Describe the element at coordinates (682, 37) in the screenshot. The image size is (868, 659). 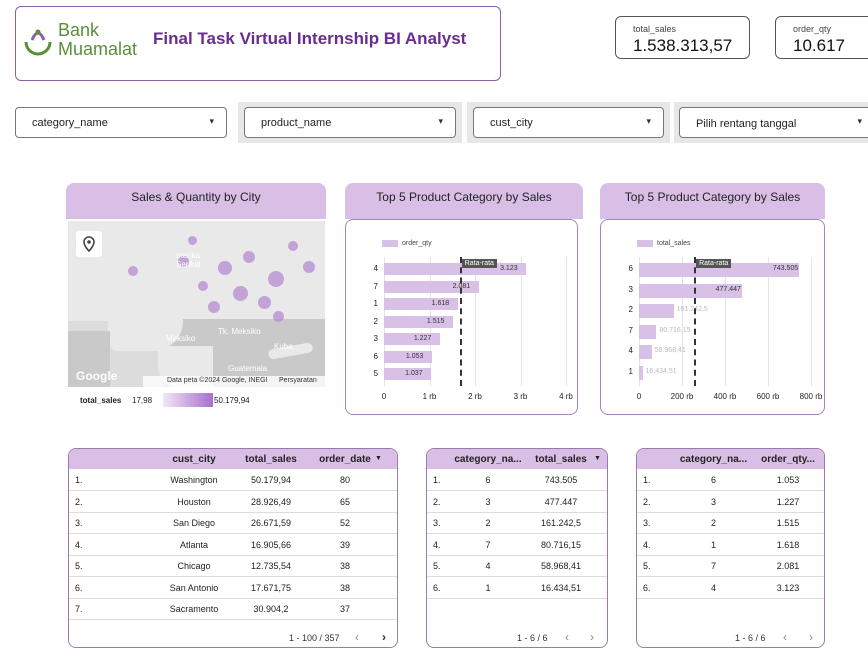
I see `kpi-total-sales: total_sales 1.538.313,57` at that location.